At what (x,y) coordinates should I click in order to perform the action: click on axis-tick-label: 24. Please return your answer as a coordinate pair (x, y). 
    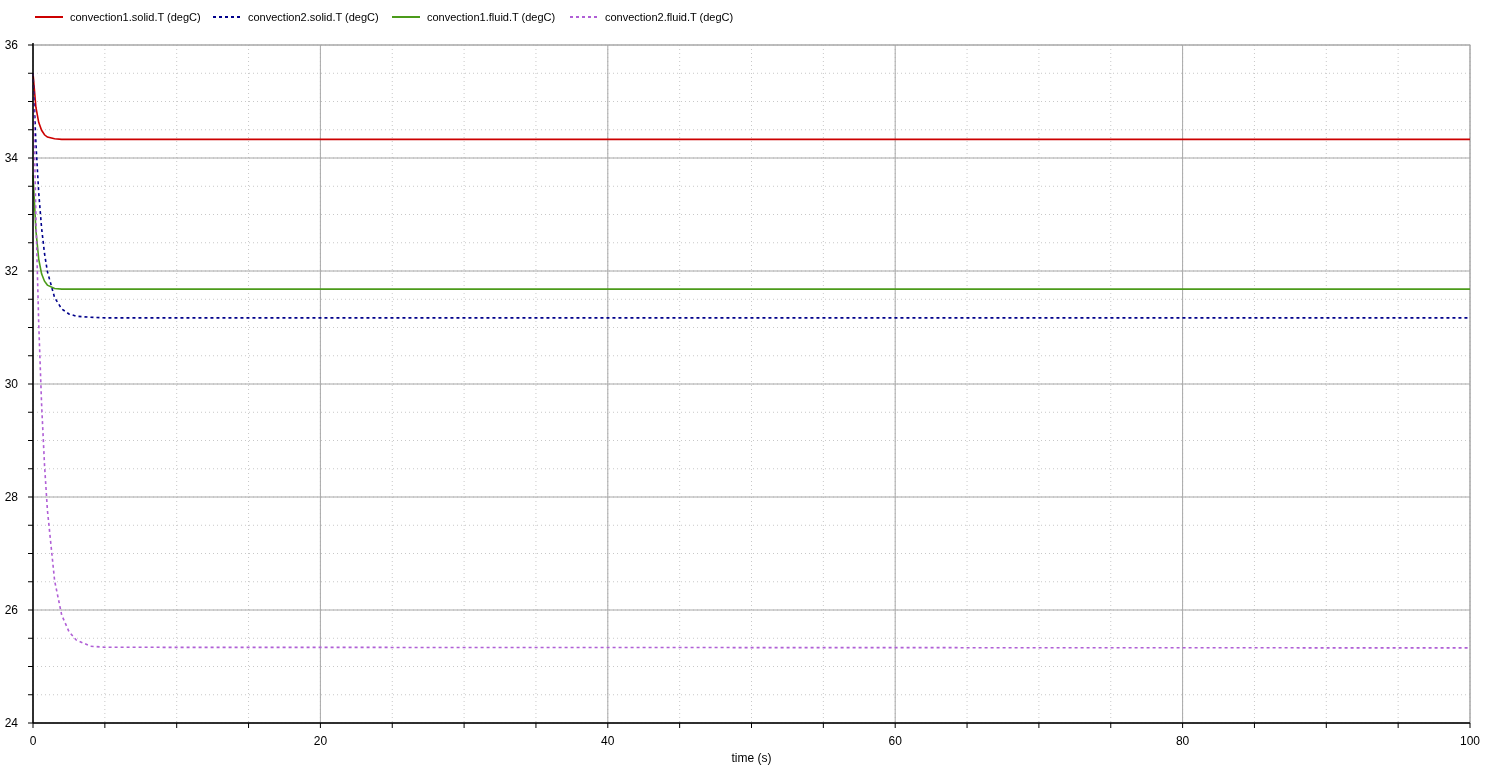
    Looking at the image, I should click on (11, 723).